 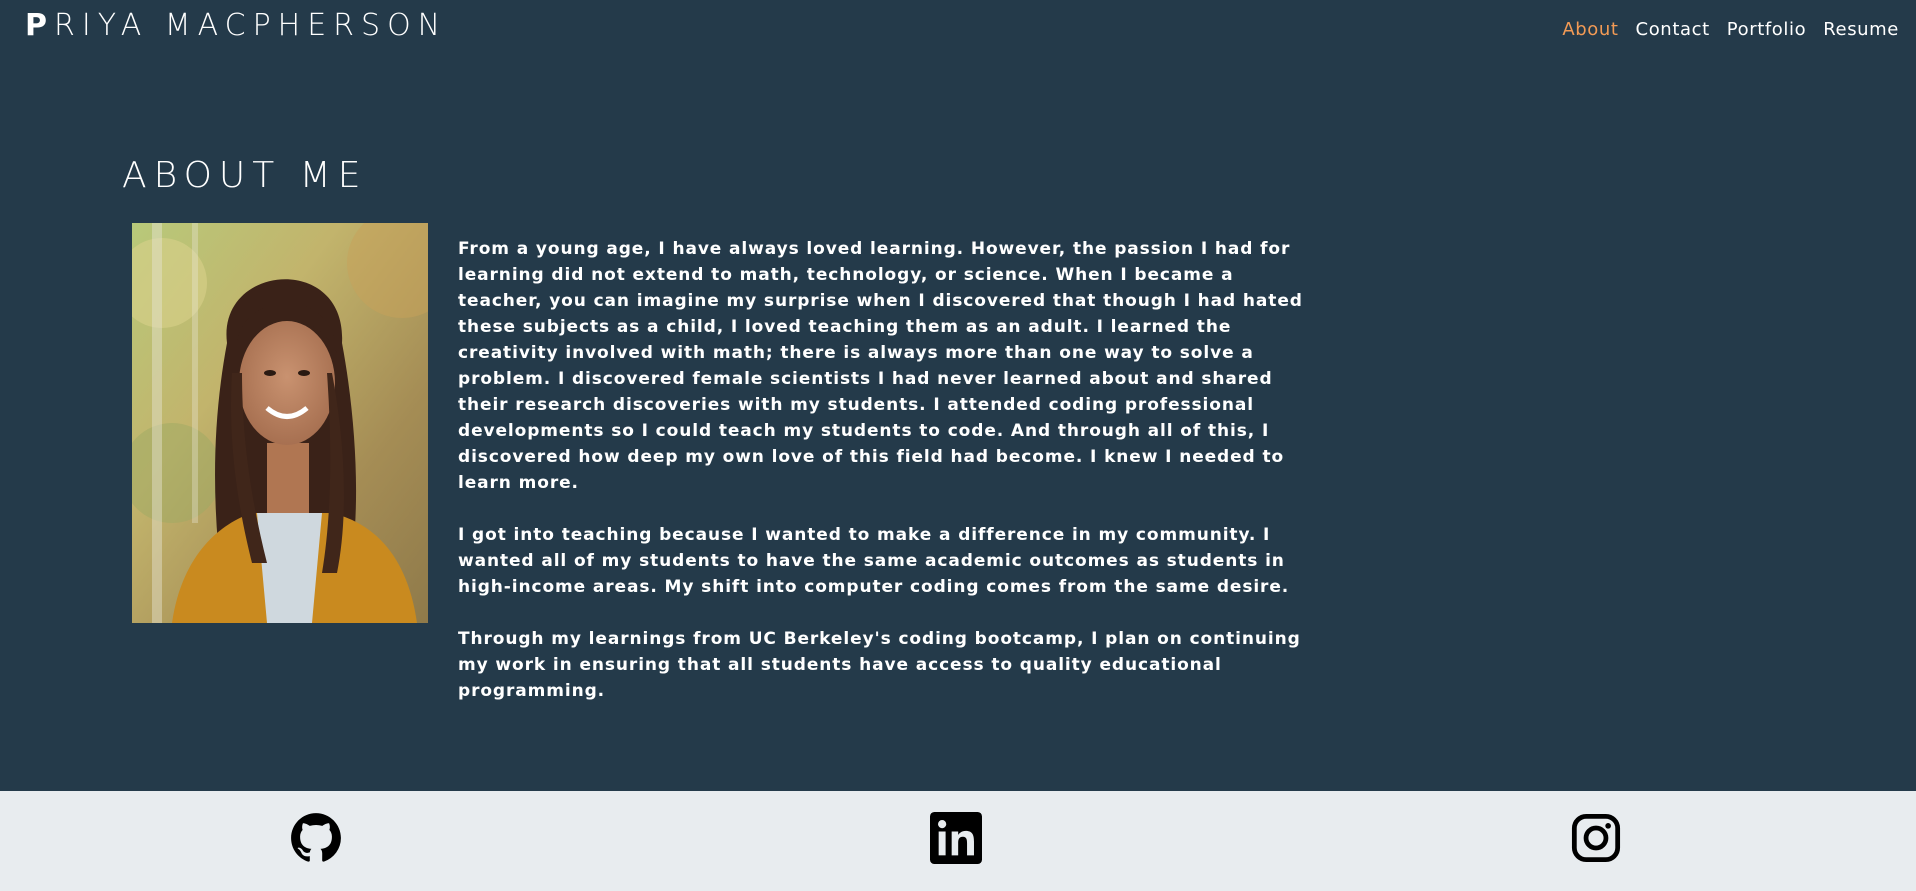 I want to click on main-nav: About Contact Portfolio Resume, so click(x=1730, y=29).